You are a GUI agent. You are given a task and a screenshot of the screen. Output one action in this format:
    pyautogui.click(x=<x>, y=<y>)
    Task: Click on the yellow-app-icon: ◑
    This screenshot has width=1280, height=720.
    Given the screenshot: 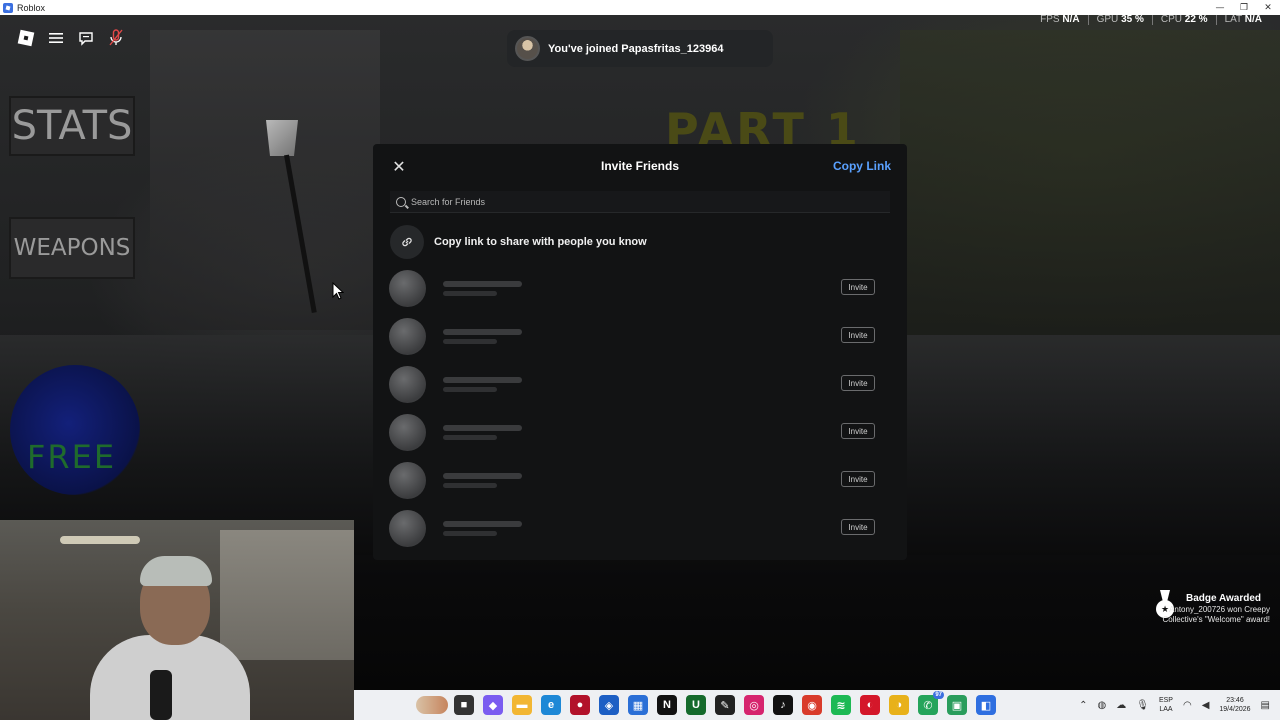 What is the action you would take?
    pyautogui.click(x=899, y=705)
    